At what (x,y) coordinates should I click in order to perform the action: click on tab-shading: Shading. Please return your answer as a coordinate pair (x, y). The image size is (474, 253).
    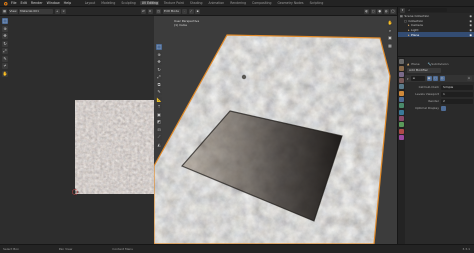
    Looking at the image, I should click on (196, 3).